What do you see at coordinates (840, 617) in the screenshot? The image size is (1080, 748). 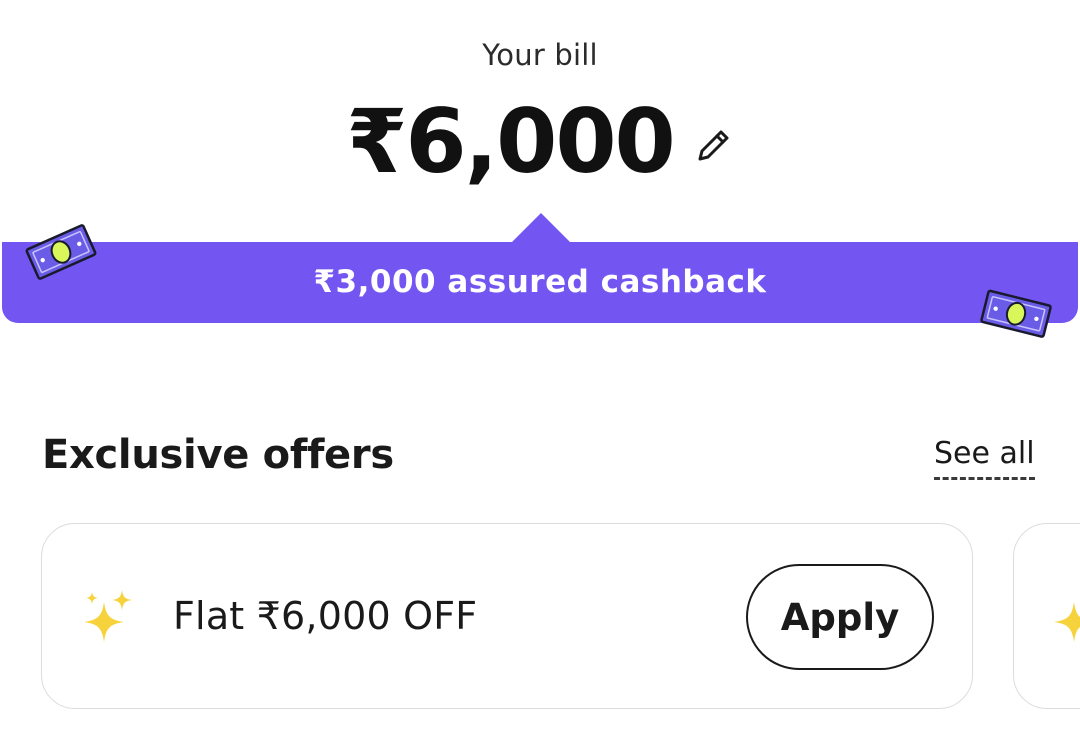 I see `apply-button: Apply` at bounding box center [840, 617].